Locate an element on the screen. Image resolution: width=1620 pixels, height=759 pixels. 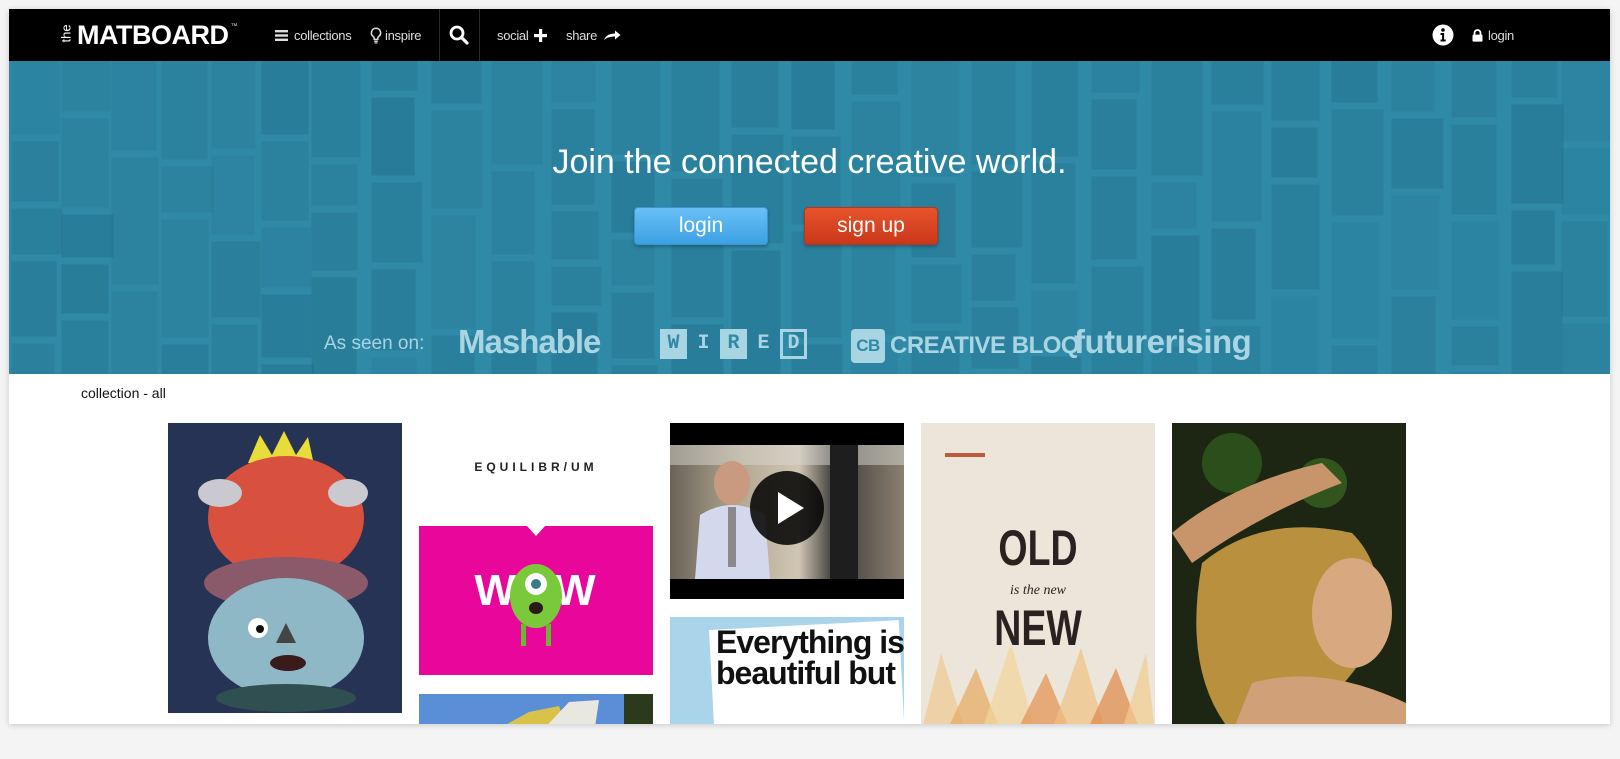
press-logo-wired: W I R E D is located at coordinates (733, 344).